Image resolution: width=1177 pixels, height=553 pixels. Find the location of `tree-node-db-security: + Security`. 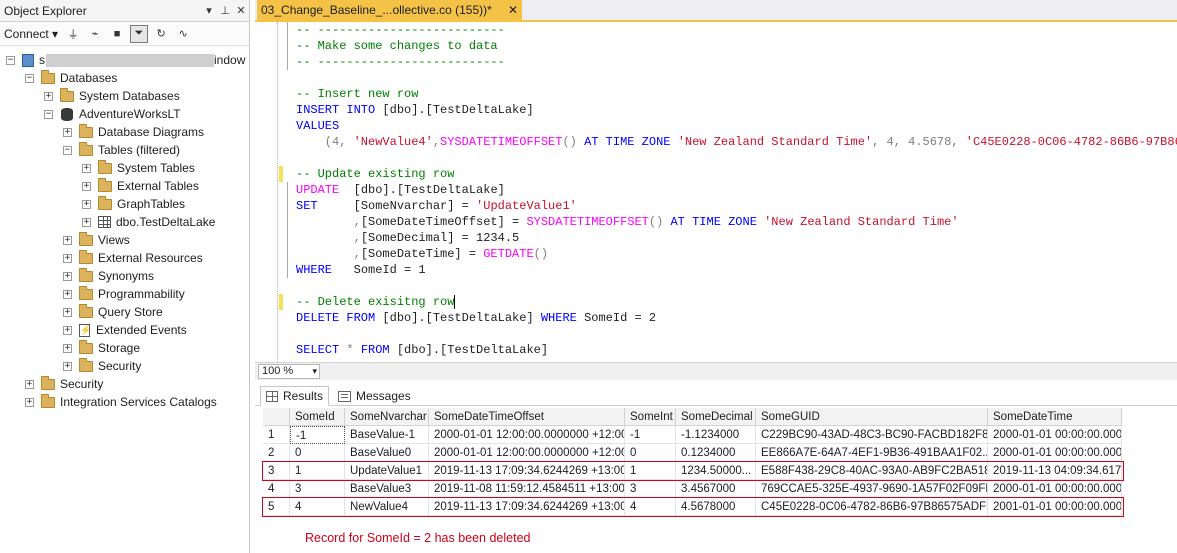

tree-node-db-security: + Security is located at coordinates (102, 366).